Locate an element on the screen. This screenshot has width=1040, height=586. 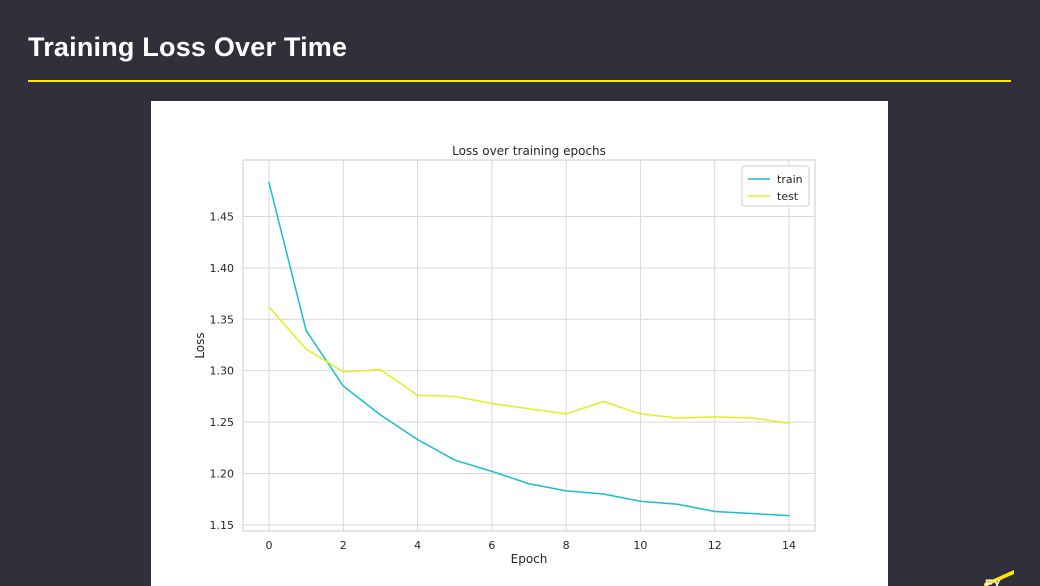
y-tick-label: 1.35 is located at coordinates (222, 319).